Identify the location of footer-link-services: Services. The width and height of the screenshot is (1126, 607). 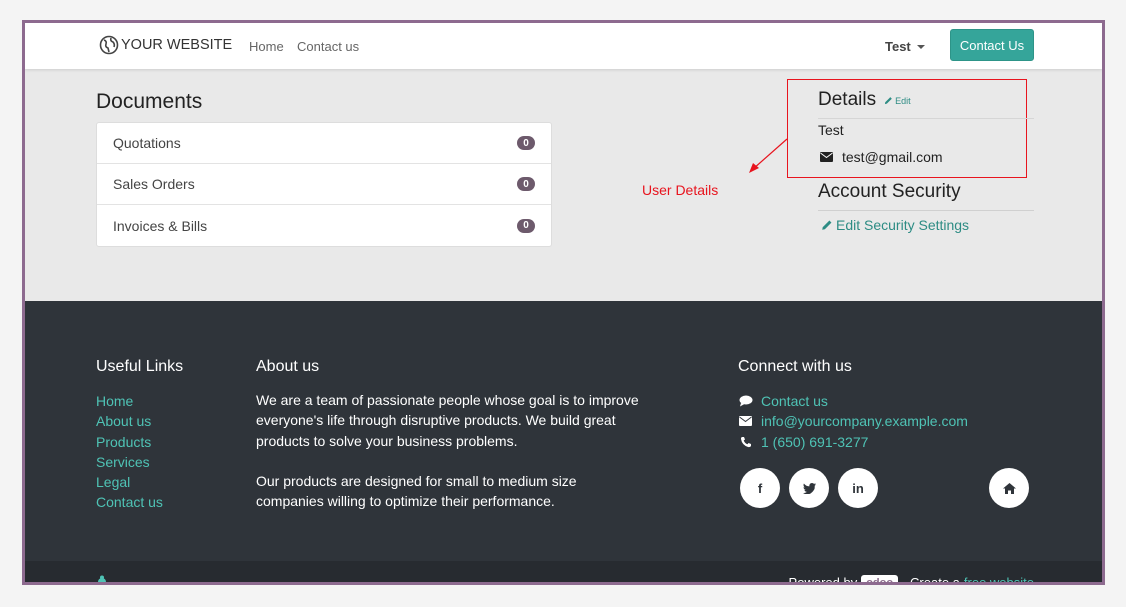
(129, 462).